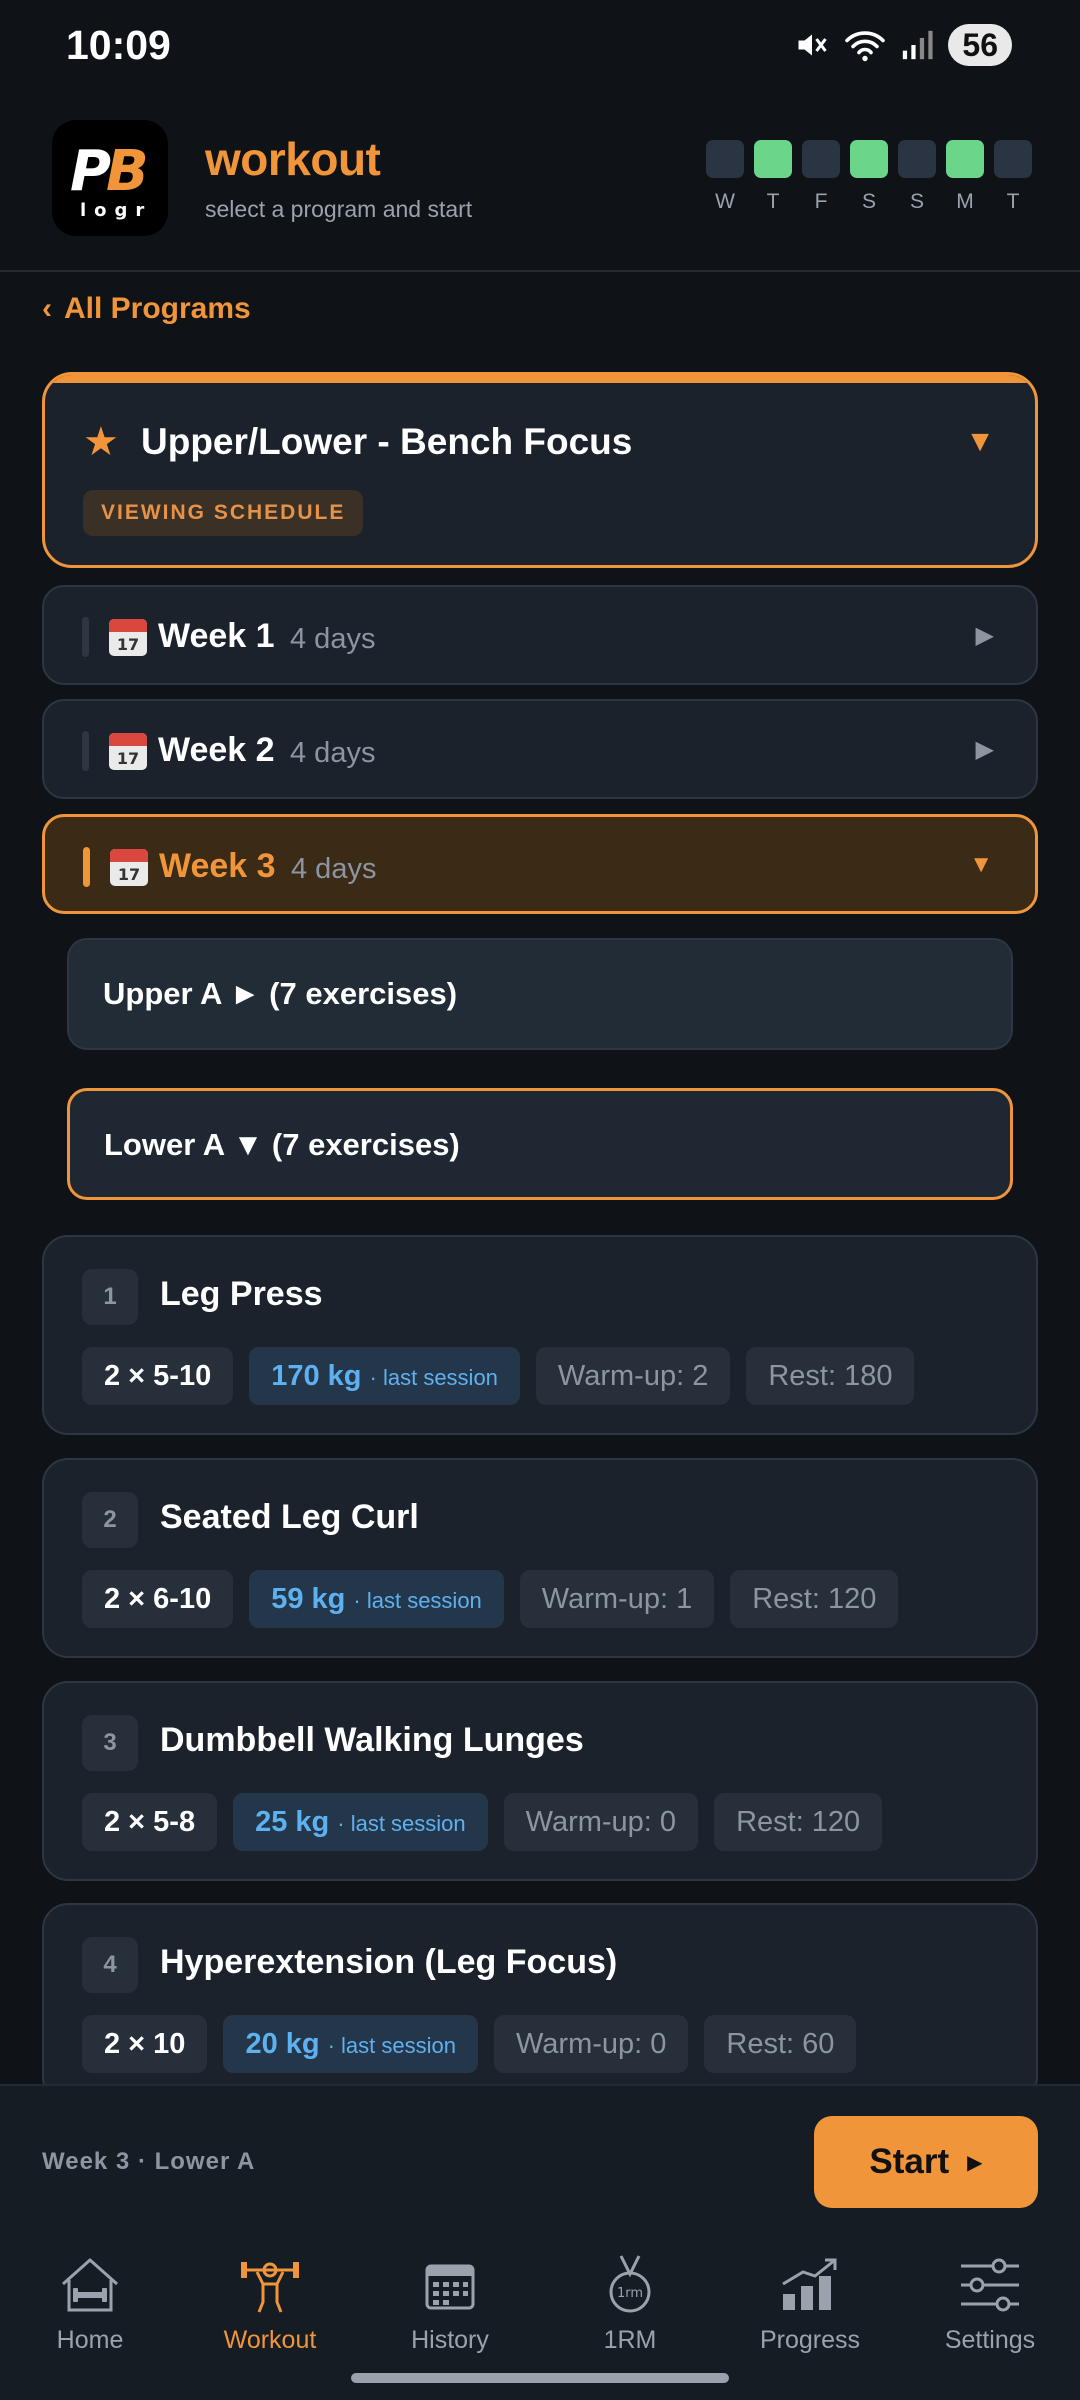  What do you see at coordinates (389, 1962) in the screenshot?
I see `exercise-name: Hyperextension (Leg Focus)` at bounding box center [389, 1962].